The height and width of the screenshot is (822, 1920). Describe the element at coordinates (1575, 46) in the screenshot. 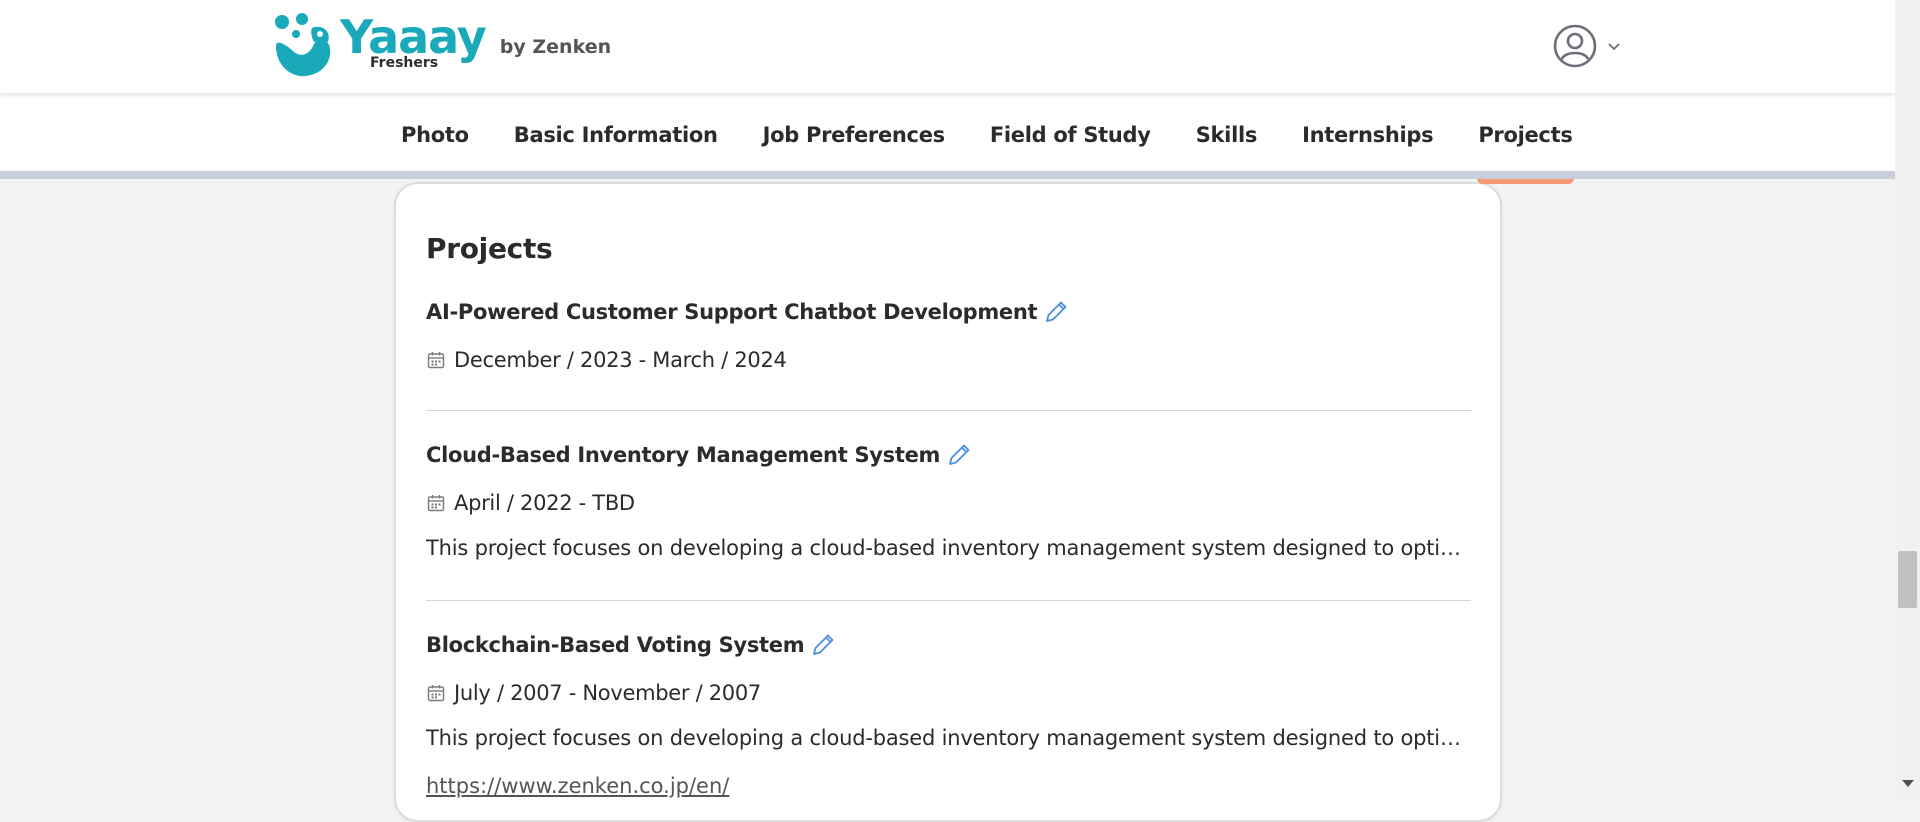

I see `user-circle-icon` at that location.